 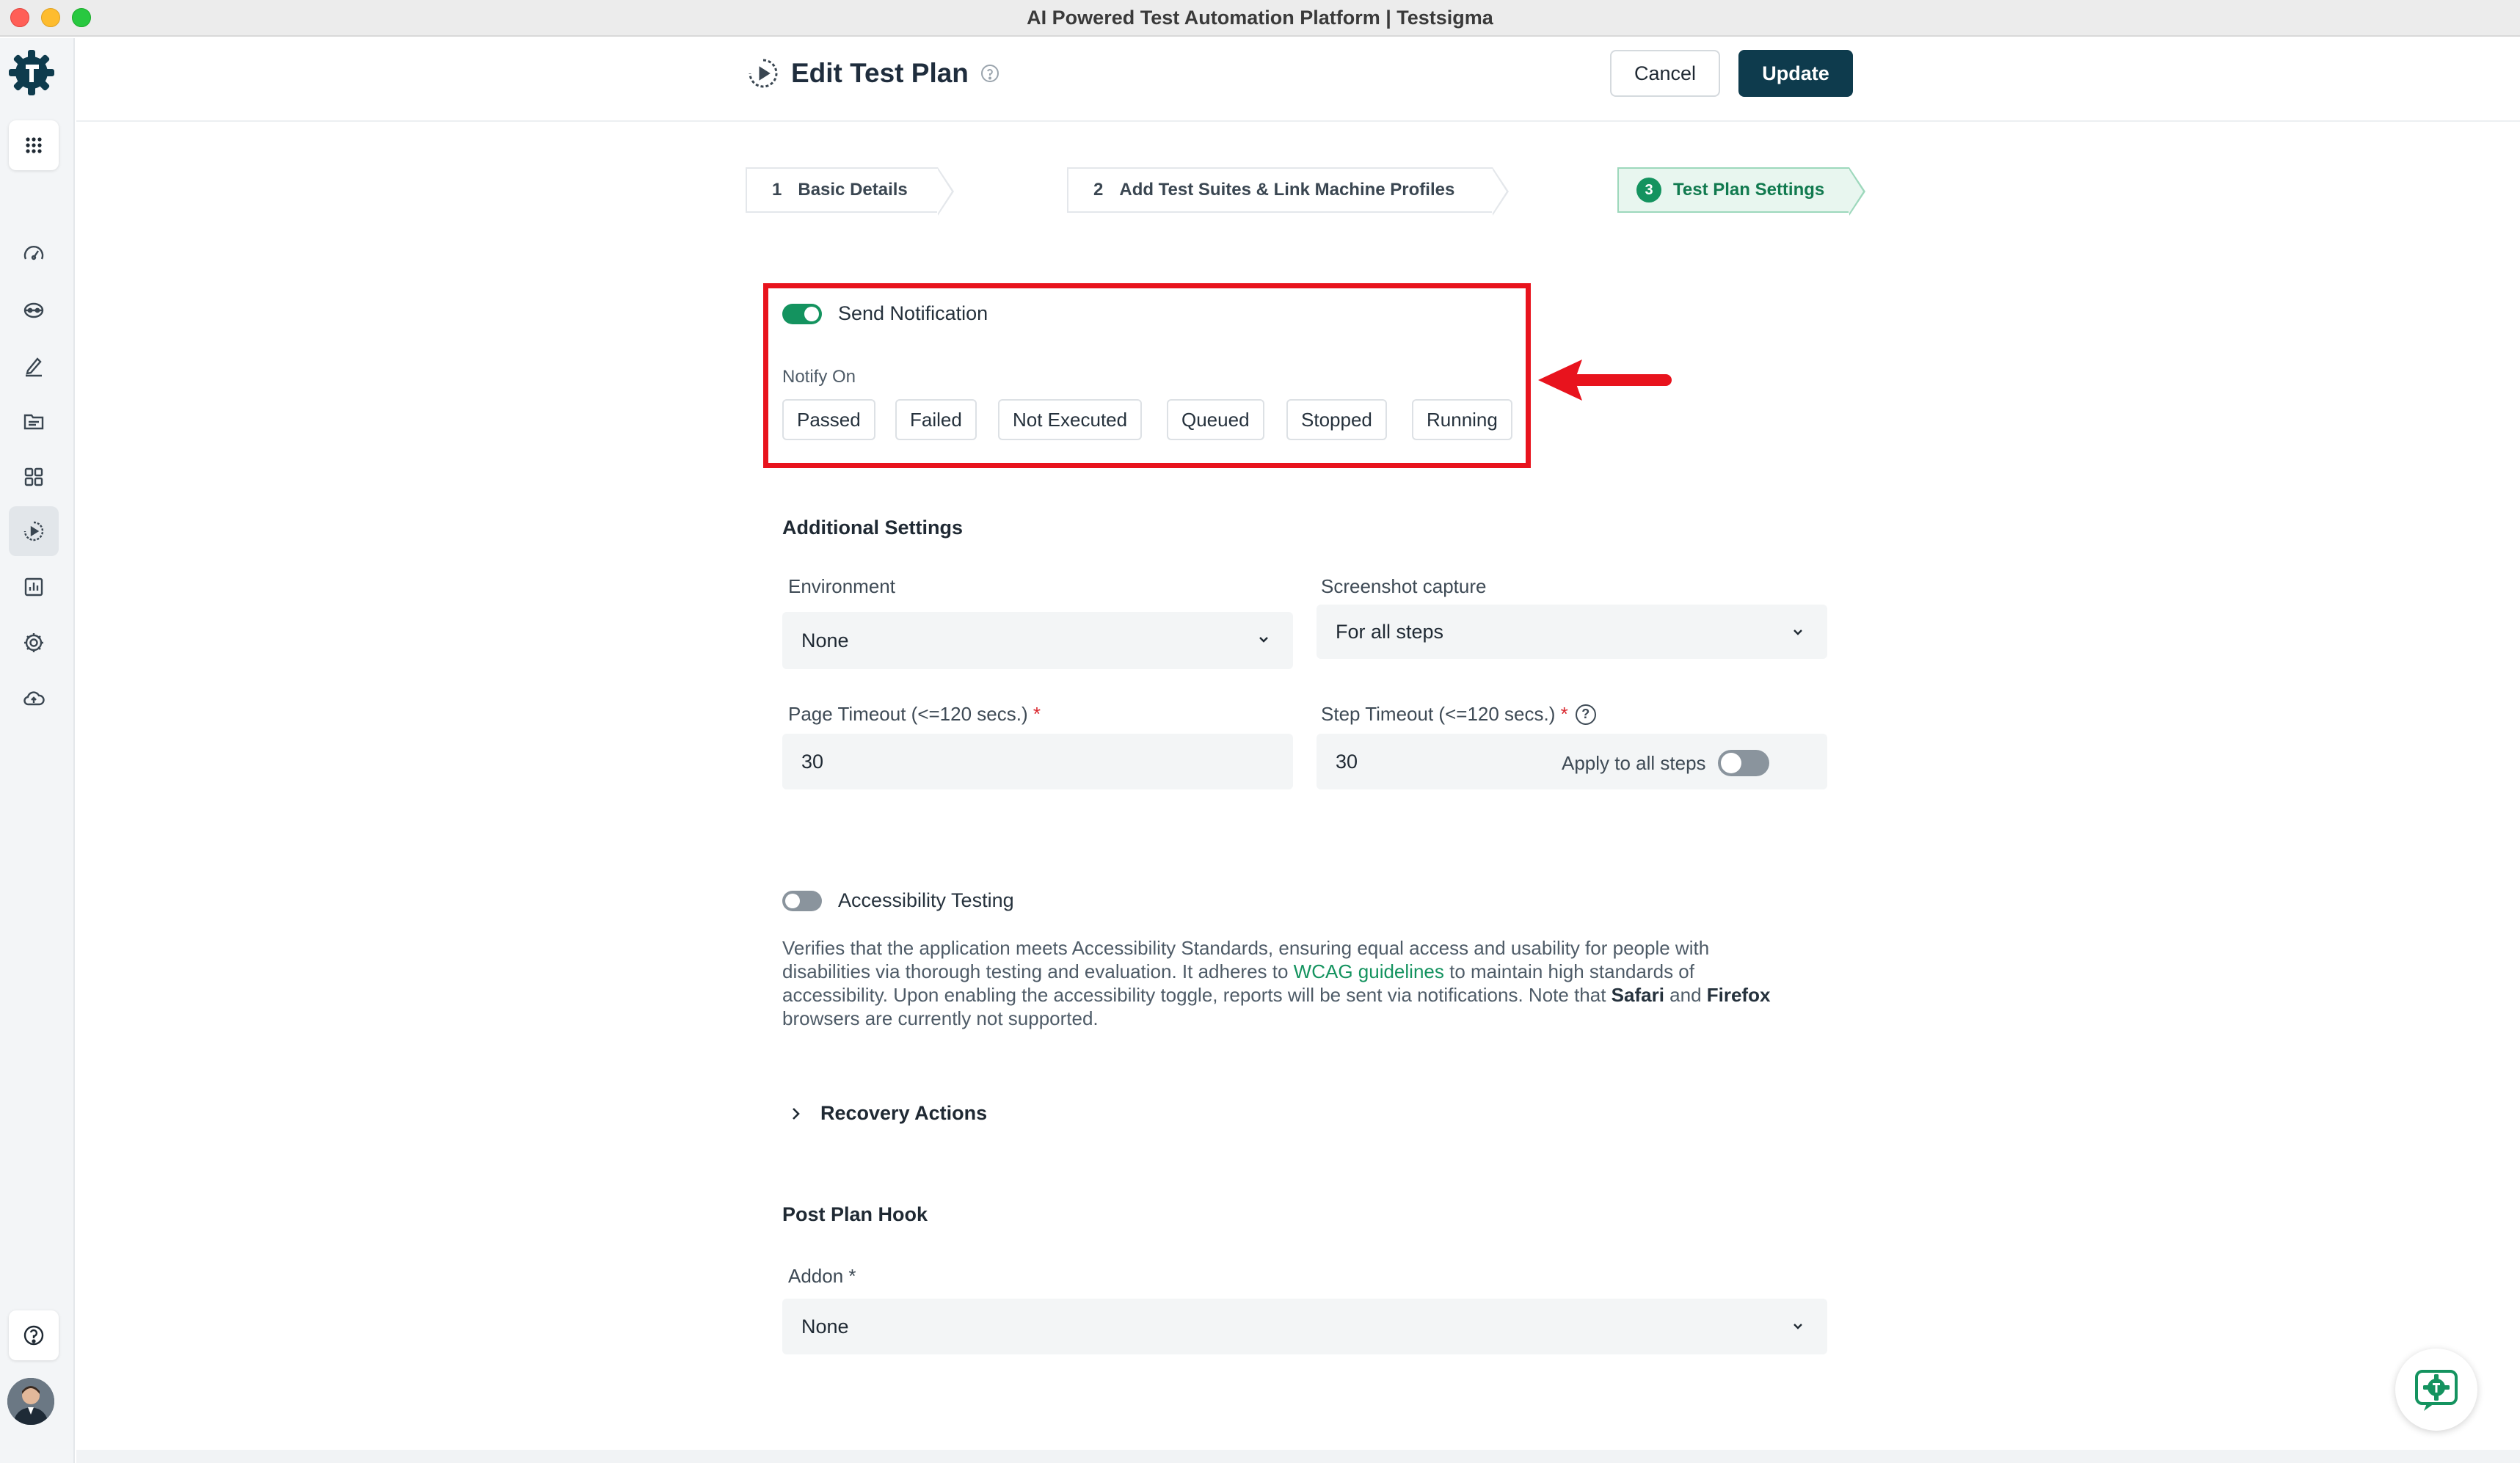 I want to click on apply-to-all-steps-row: Apply to all steps, so click(x=1665, y=763).